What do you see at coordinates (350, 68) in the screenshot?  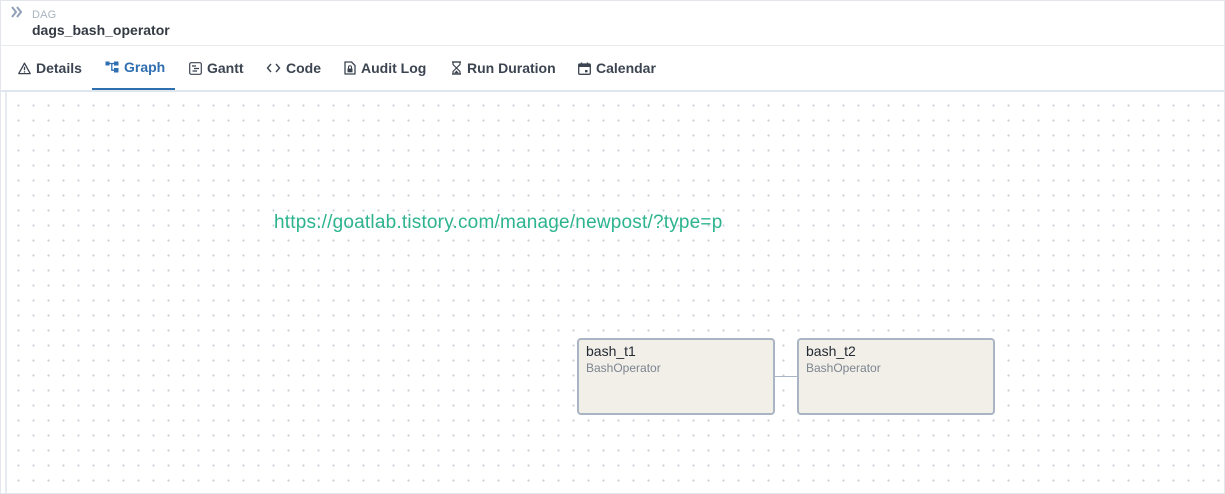 I see `file-lock-icon` at bounding box center [350, 68].